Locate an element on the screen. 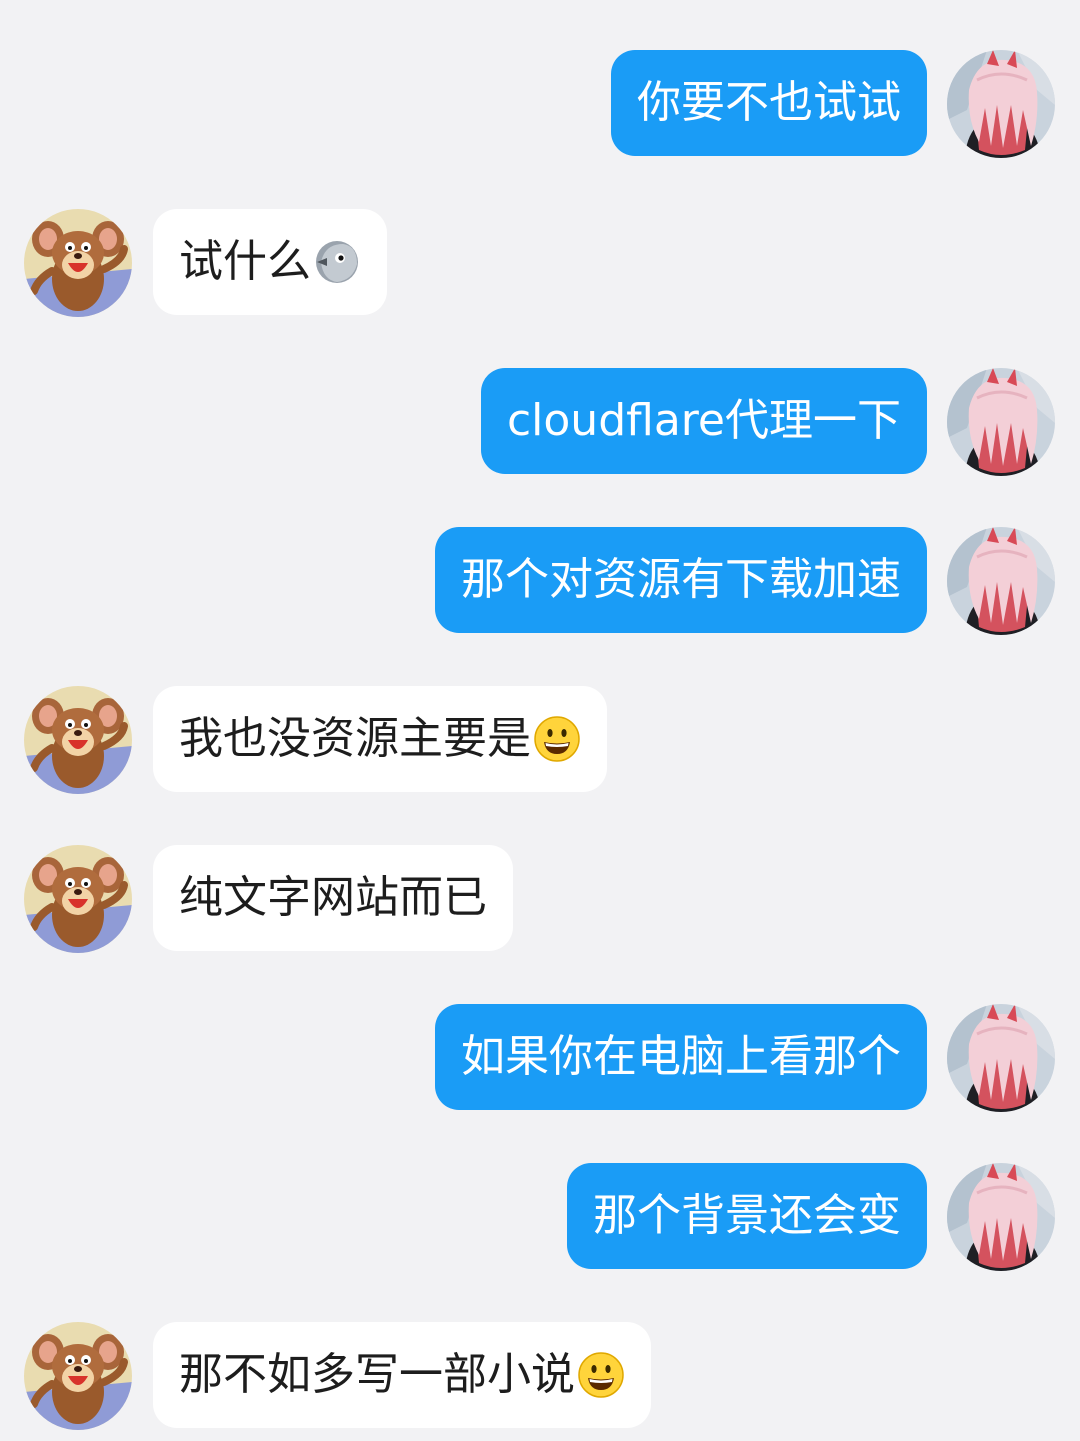  message-text: cloudflare代理一下 is located at coordinates (703, 420).